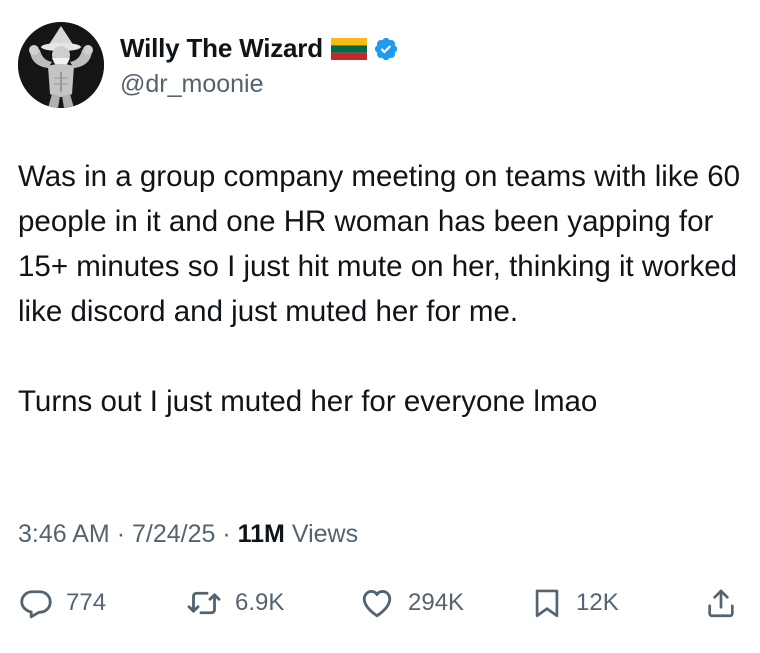  I want to click on repost-icon, so click(204, 603).